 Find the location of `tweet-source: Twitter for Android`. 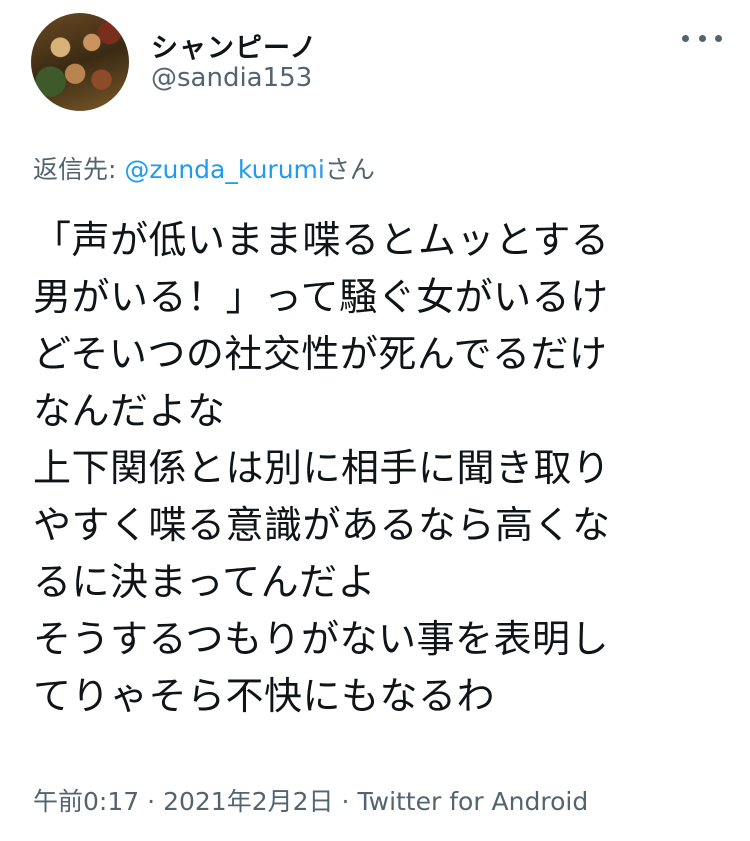

tweet-source: Twitter for Android is located at coordinates (472, 801).